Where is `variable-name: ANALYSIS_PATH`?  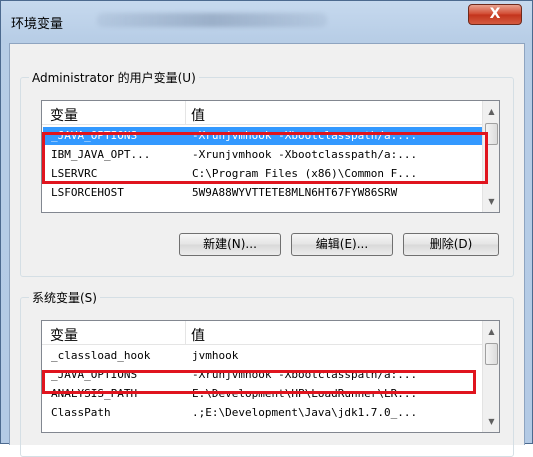
variable-name: ANALYSIS_PATH is located at coordinates (94, 393).